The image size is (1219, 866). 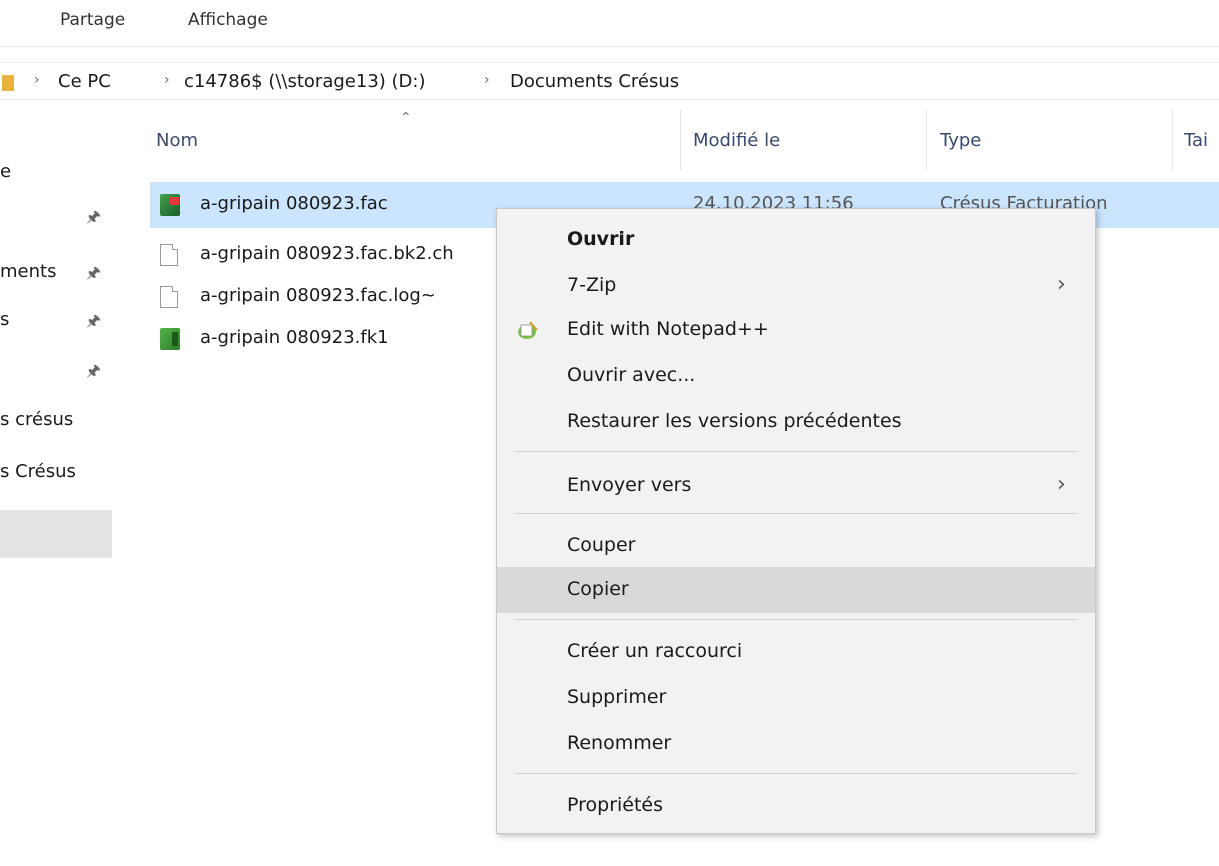 What do you see at coordinates (615, 805) in the screenshot?
I see `menu-item-label: Propriétés` at bounding box center [615, 805].